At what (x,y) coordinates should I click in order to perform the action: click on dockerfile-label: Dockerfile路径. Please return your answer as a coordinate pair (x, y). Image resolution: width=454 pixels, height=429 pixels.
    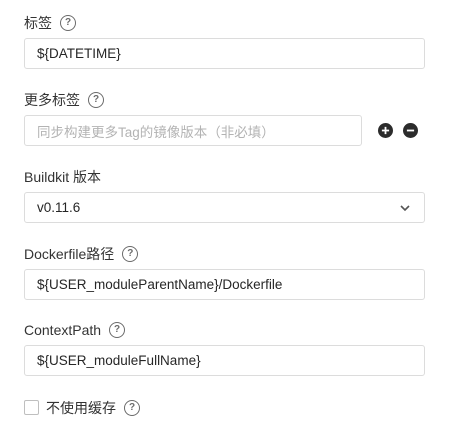
    Looking at the image, I should click on (69, 254).